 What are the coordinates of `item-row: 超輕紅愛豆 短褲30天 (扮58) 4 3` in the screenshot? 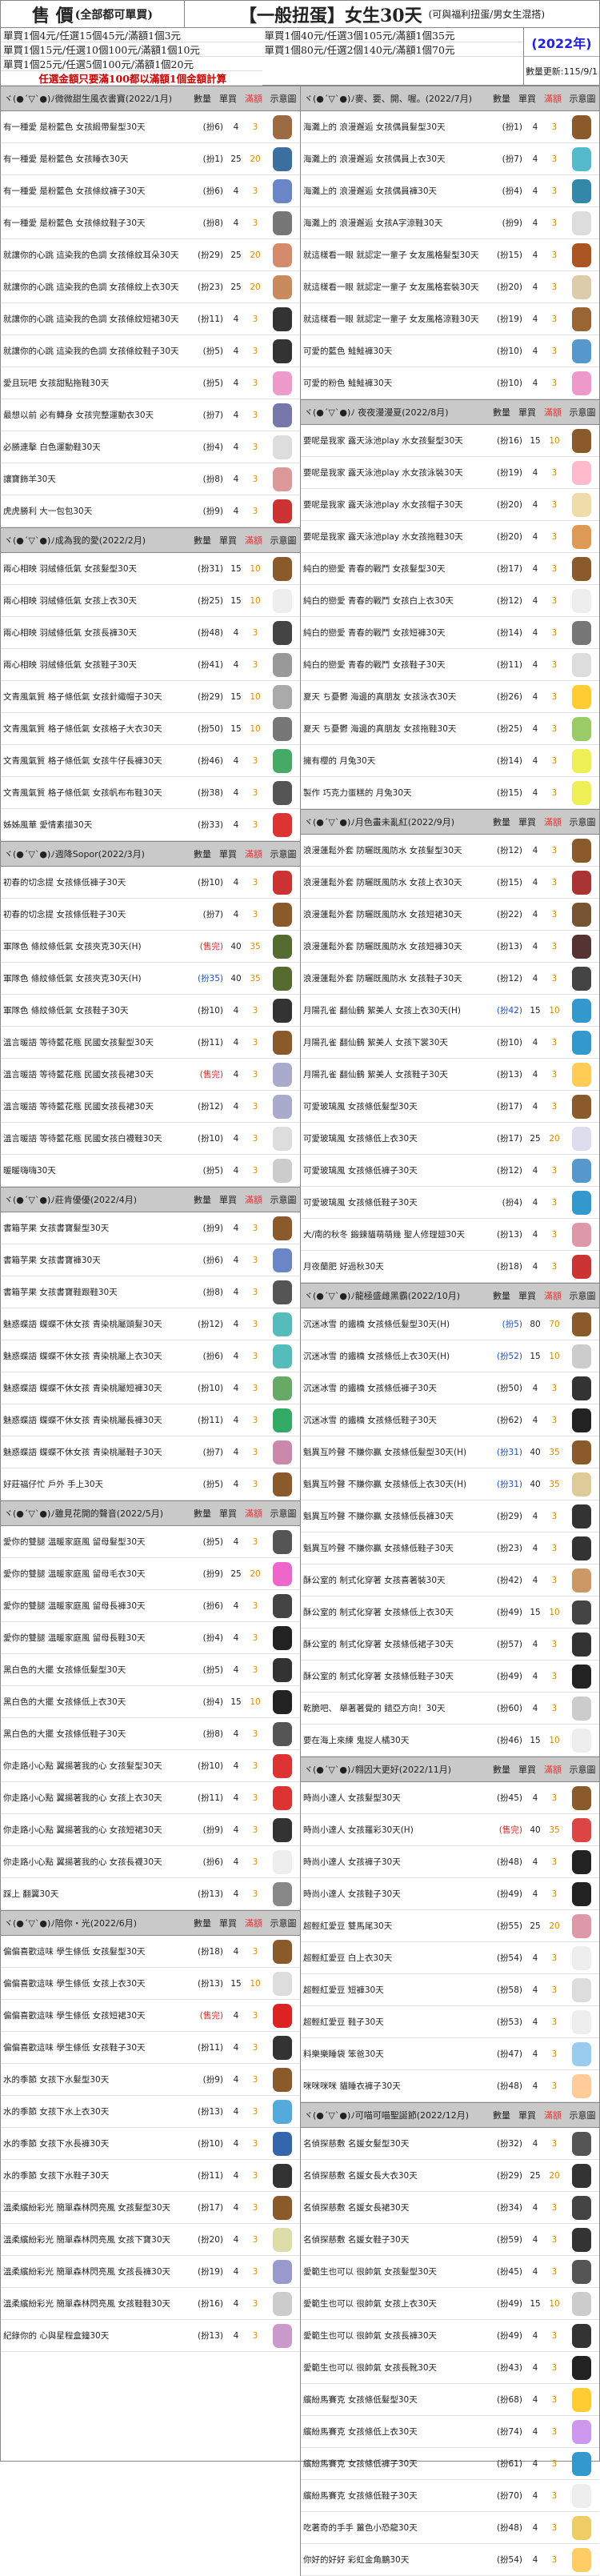 It's located at (450, 1990).